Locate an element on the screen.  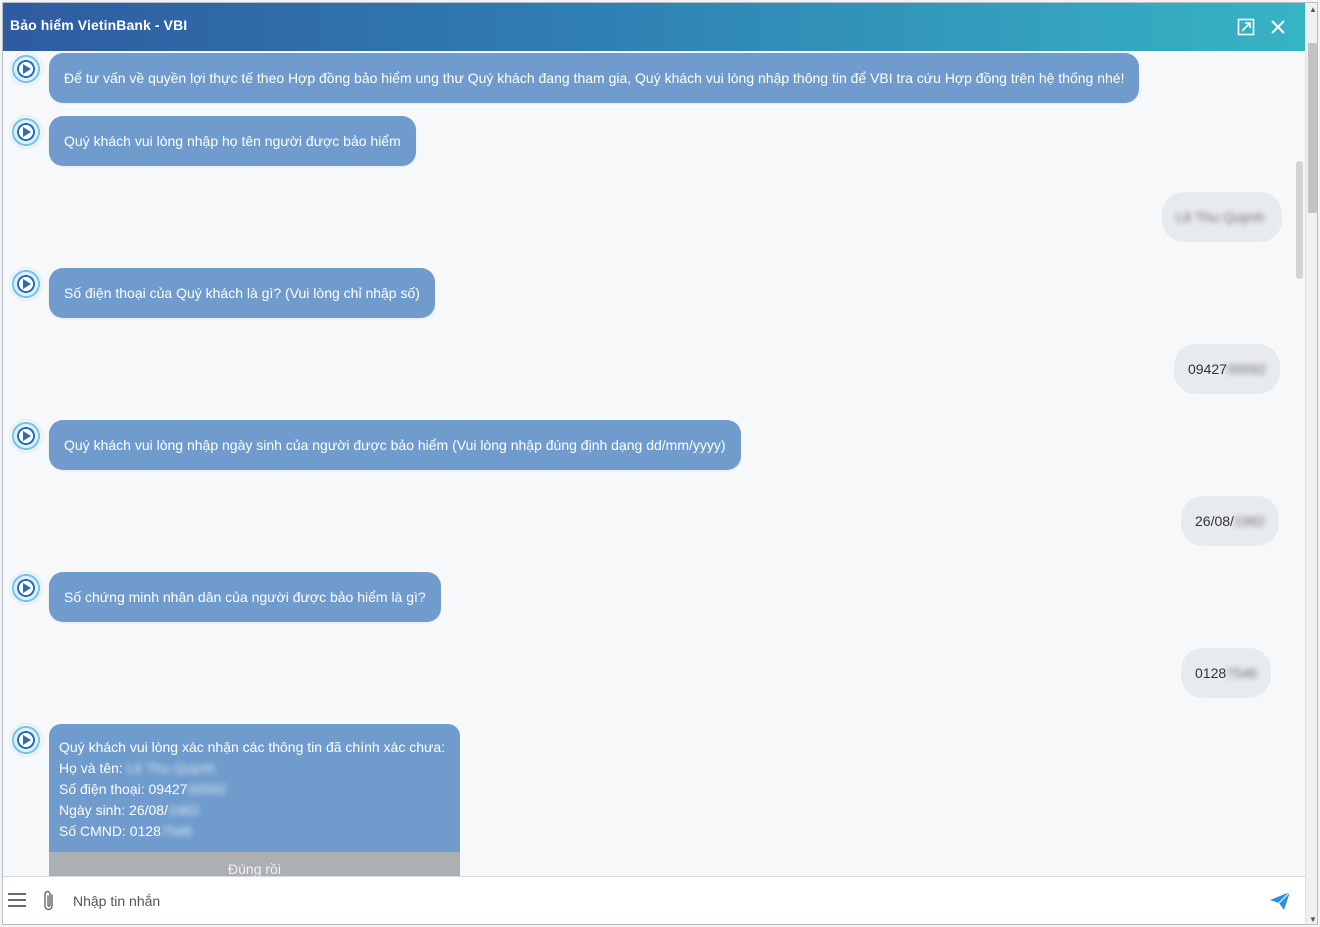
user-message: 0942700092 is located at coordinates (1227, 369).